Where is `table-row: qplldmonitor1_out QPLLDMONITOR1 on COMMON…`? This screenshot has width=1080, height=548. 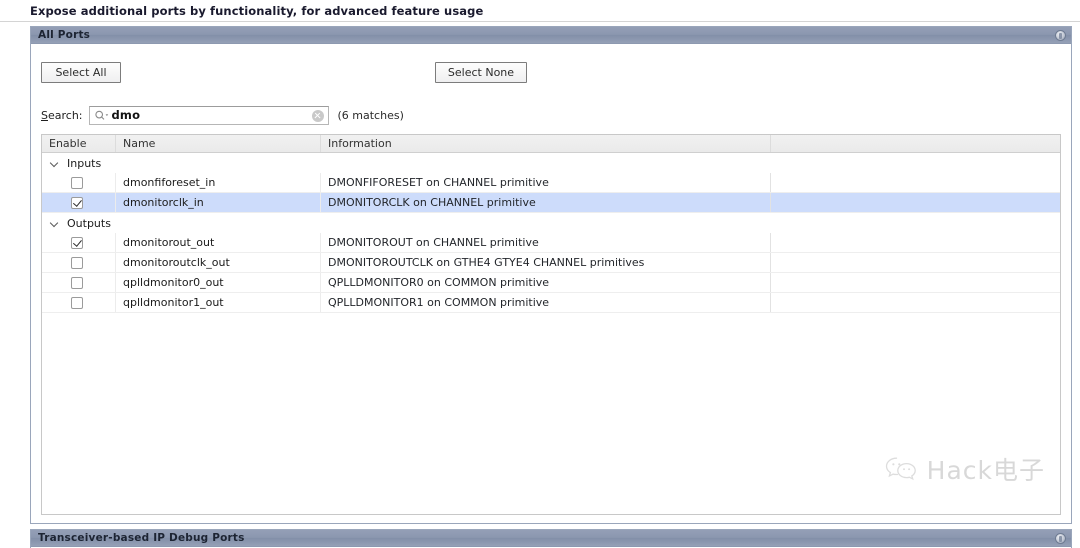 table-row: qplldmonitor1_out QPLLDMONITOR1 on COMMON… is located at coordinates (551, 303).